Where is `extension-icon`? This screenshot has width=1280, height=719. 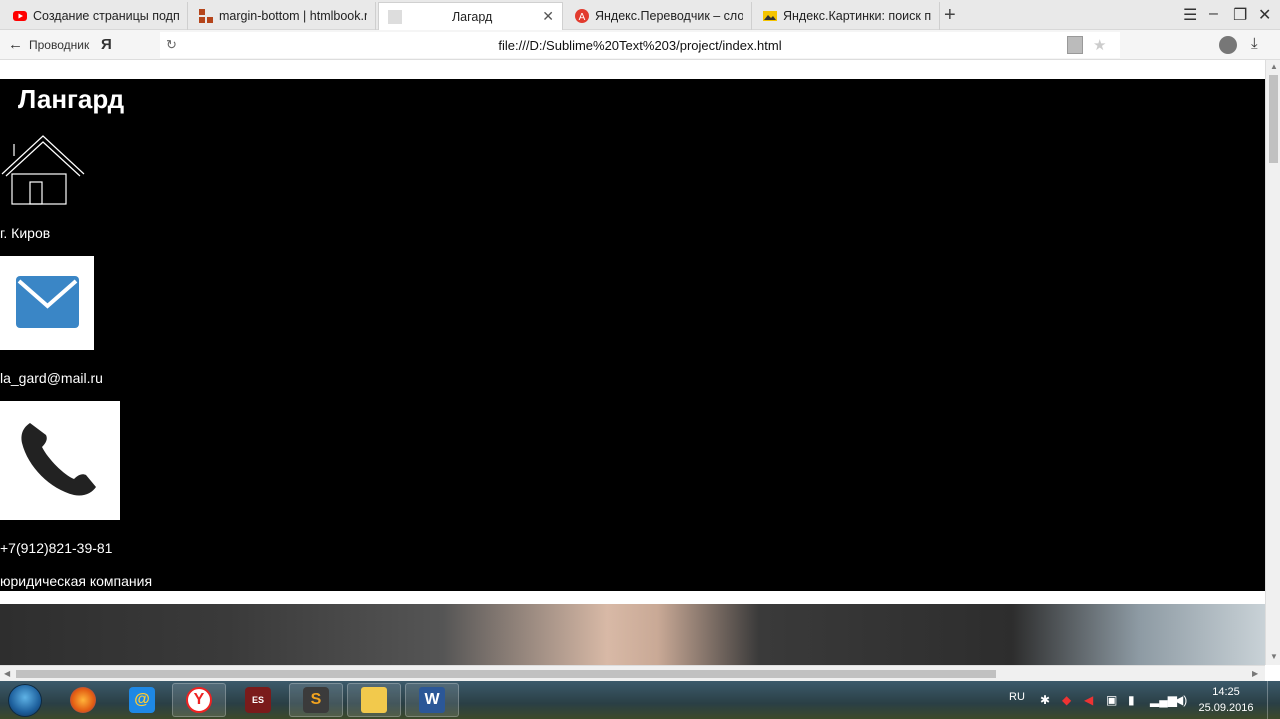 extension-icon is located at coordinates (1228, 45).